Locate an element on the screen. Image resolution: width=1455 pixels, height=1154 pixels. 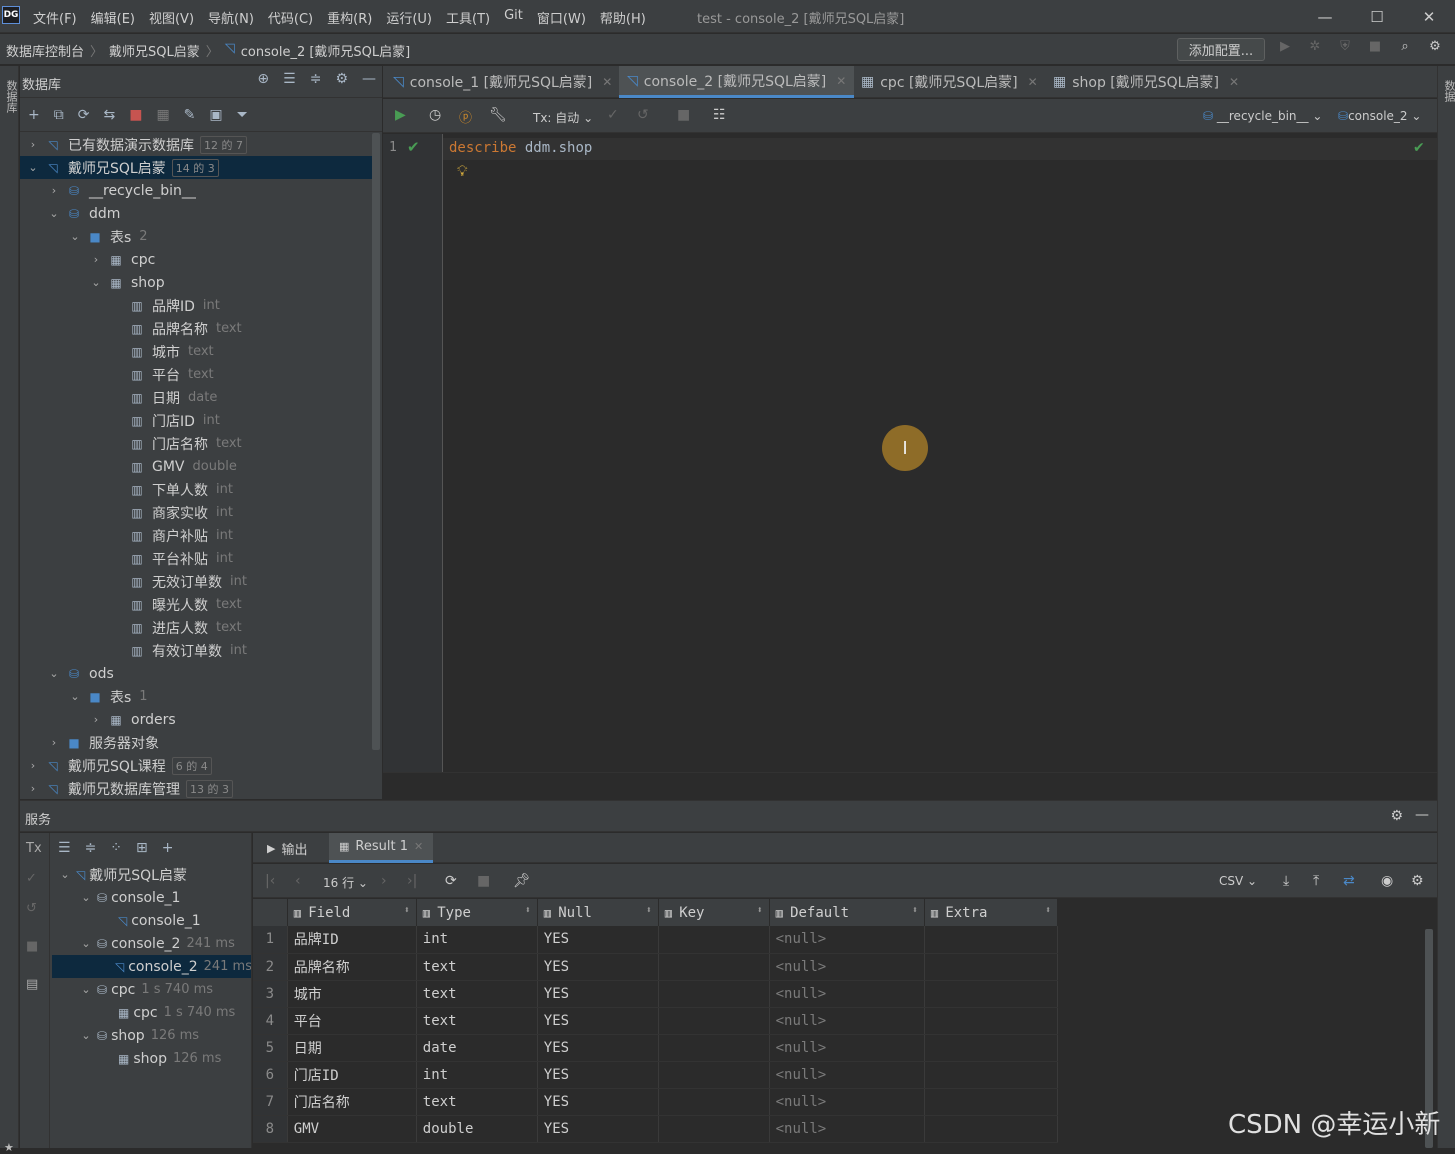
menu-item: 运行(U) is located at coordinates (409, 17).